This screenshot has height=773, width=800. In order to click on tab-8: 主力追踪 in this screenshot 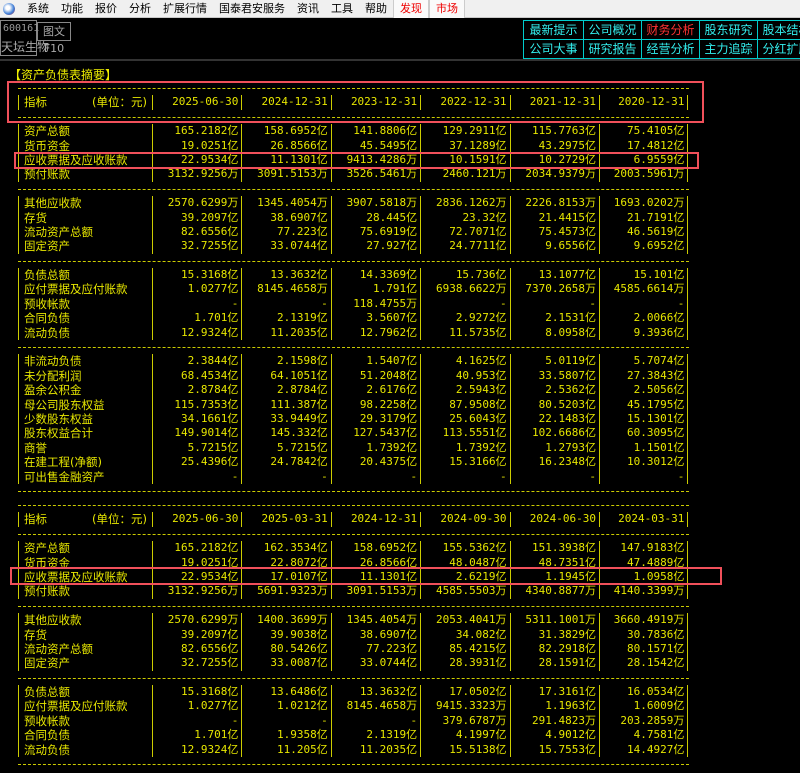, I will do `click(729, 49)`.